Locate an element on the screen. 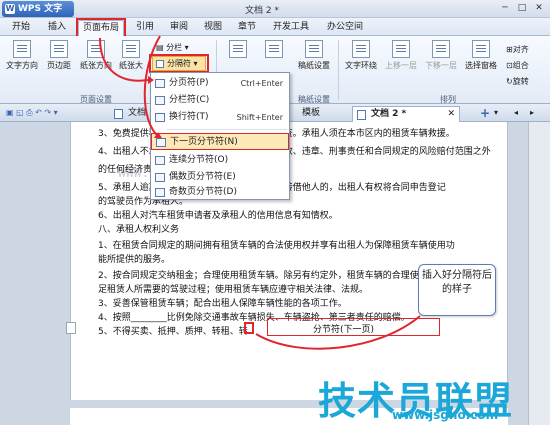  arrow-to-breaks is located at coordinates (124, 59).